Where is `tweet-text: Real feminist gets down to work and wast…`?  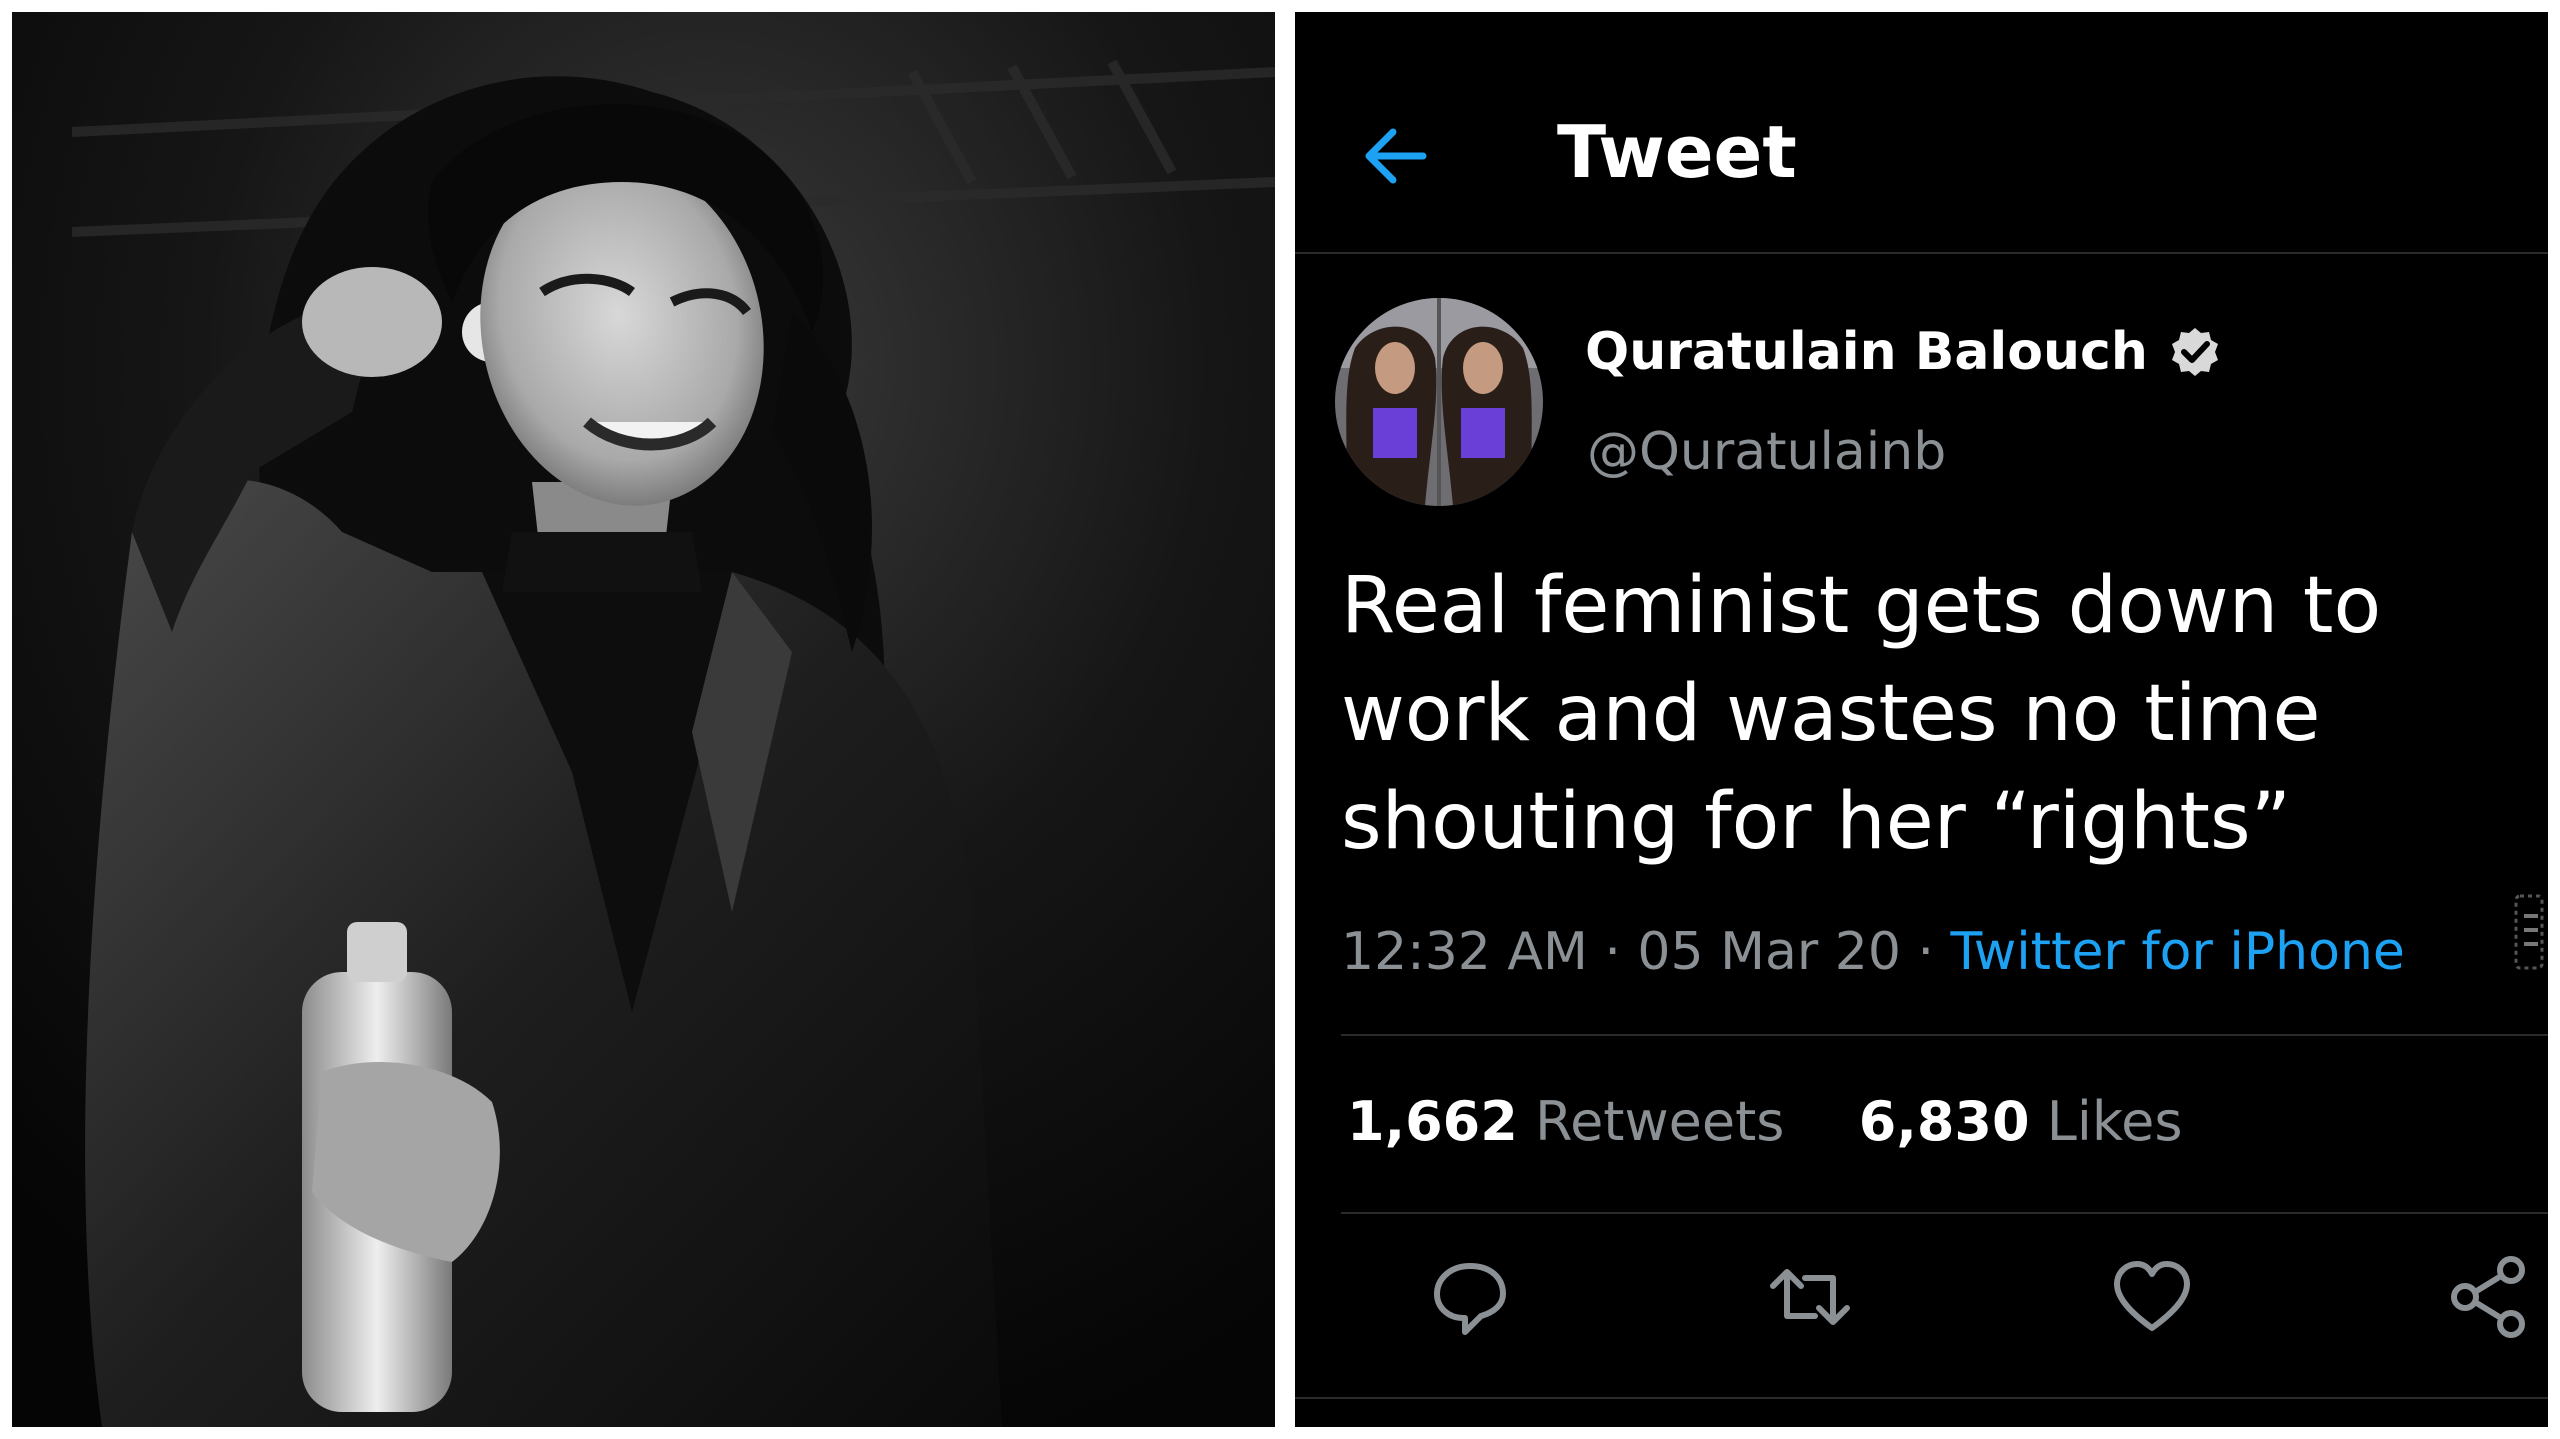
tweet-text: Real feminist gets down to work and wast… is located at coordinates (1861, 714).